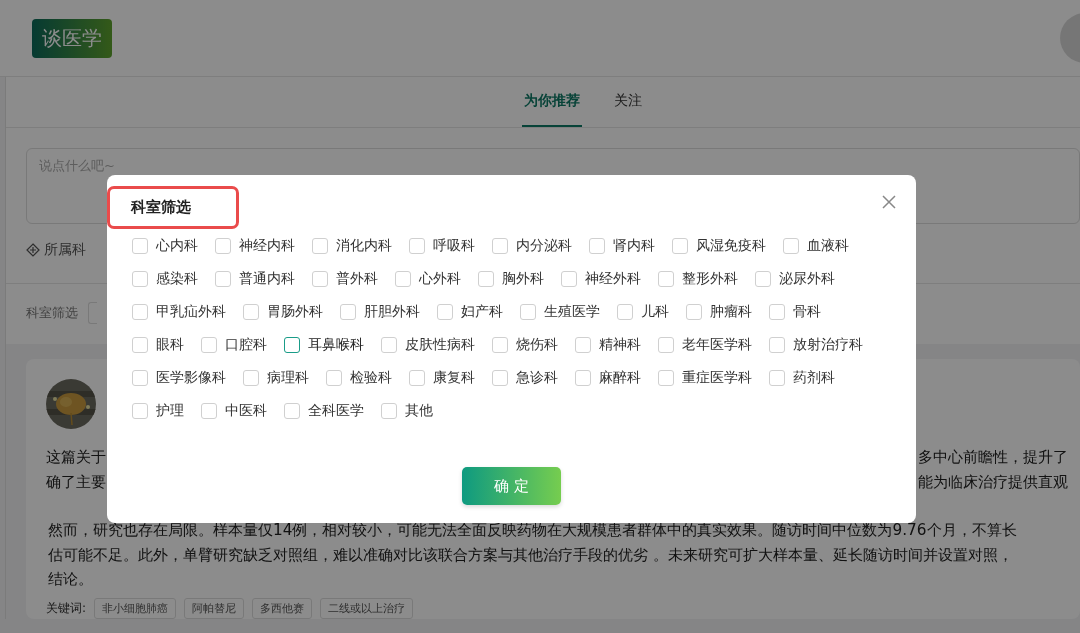  I want to click on checkbox-label: 神经外科, so click(613, 279).